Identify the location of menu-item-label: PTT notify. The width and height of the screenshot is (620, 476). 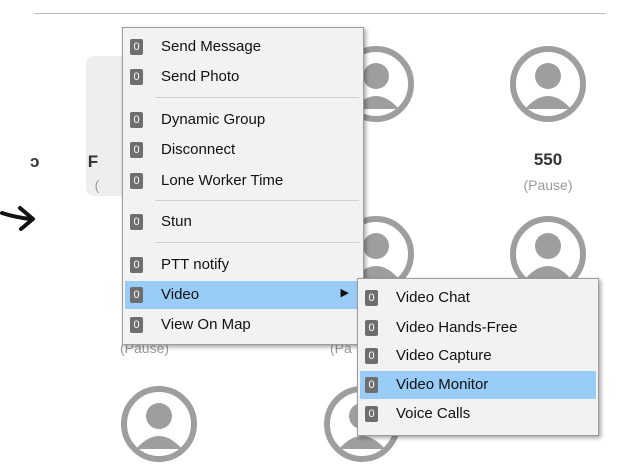
(195, 264).